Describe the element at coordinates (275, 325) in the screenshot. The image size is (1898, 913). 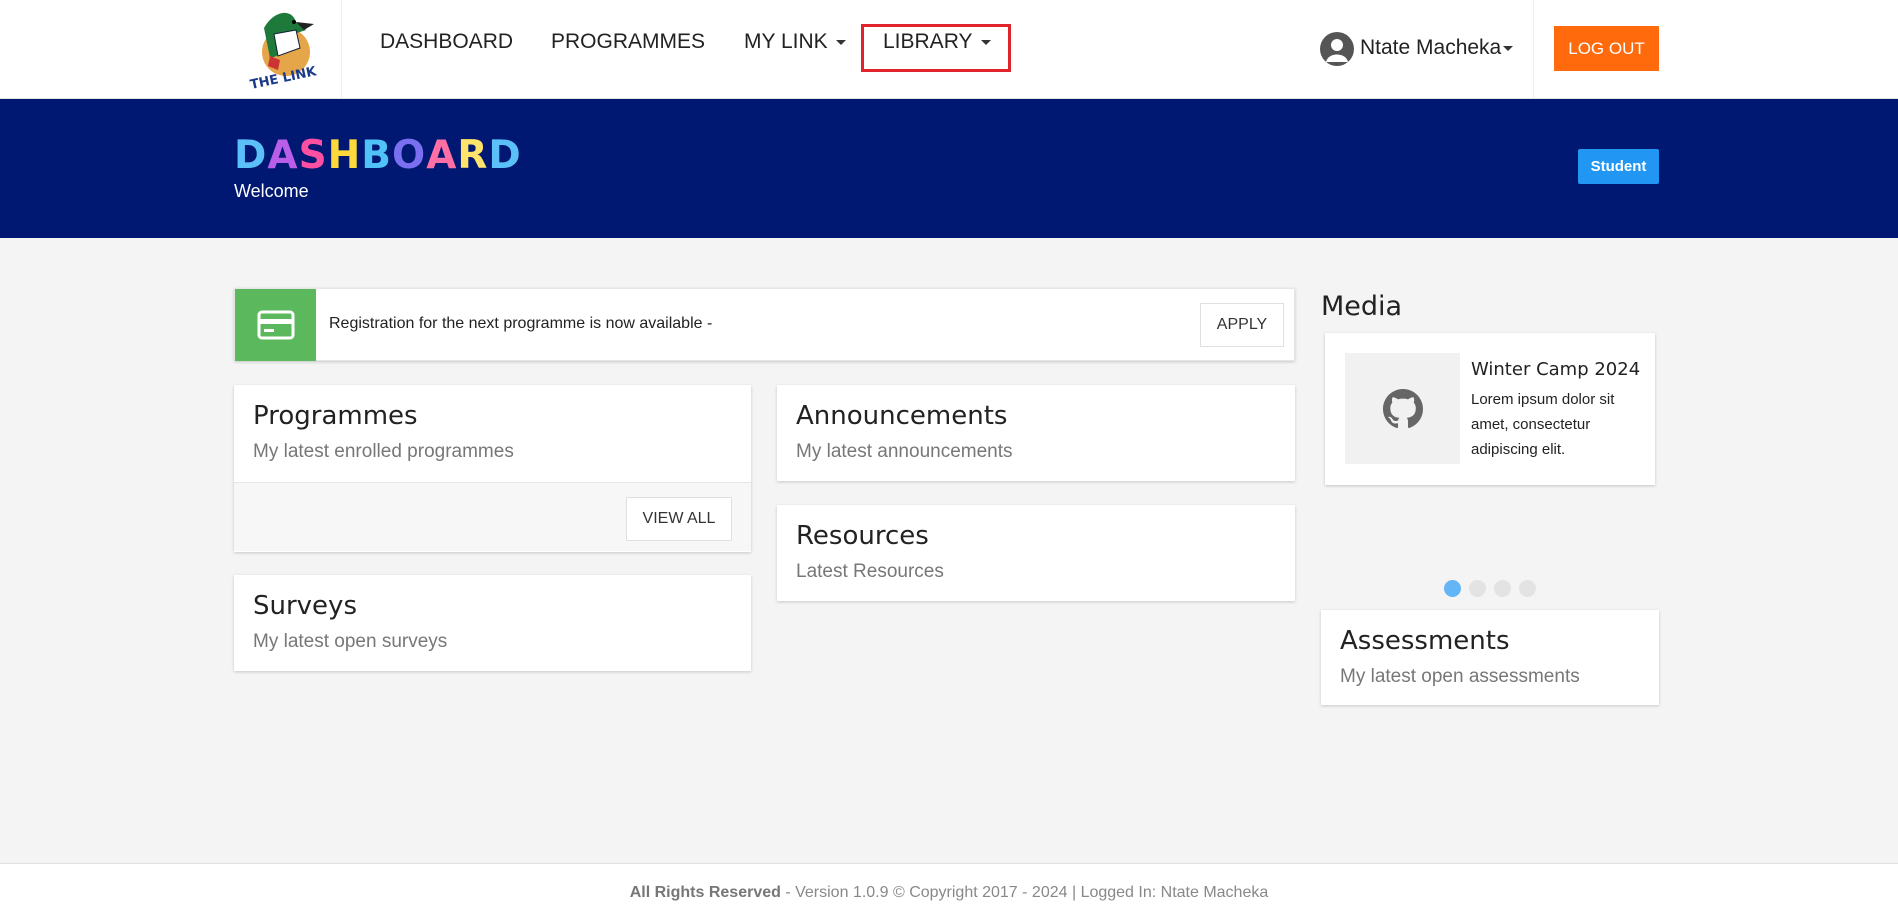
I see `credit-card-icon` at that location.